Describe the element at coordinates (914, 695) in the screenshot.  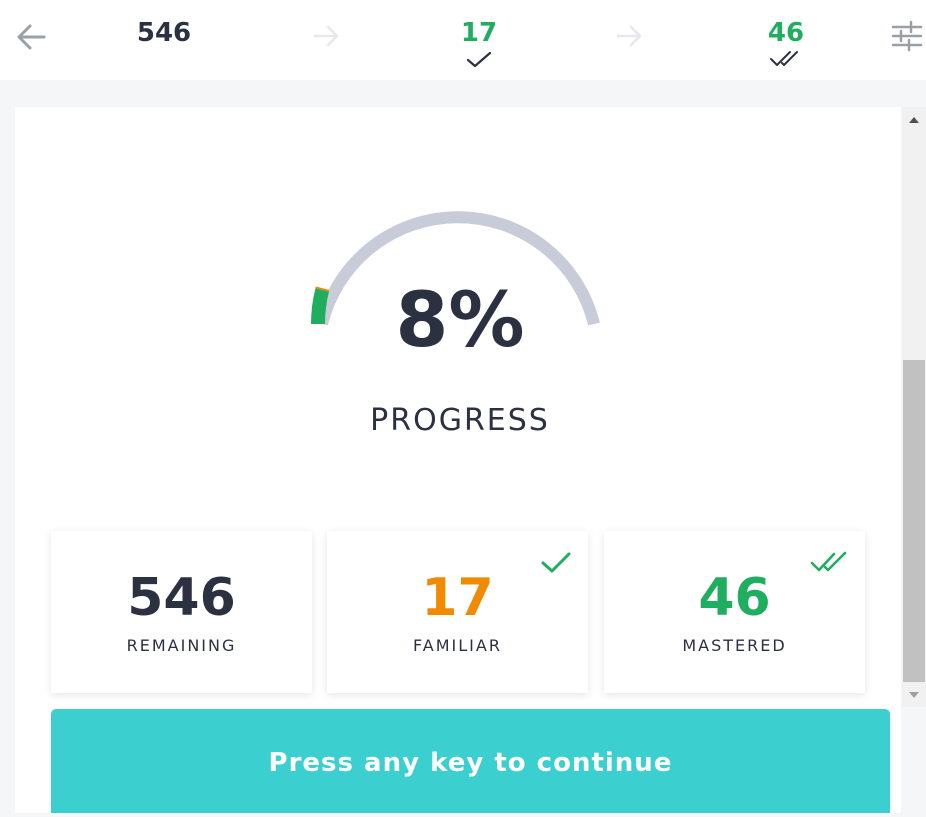
I see `scroll-down-arrow-icon` at that location.